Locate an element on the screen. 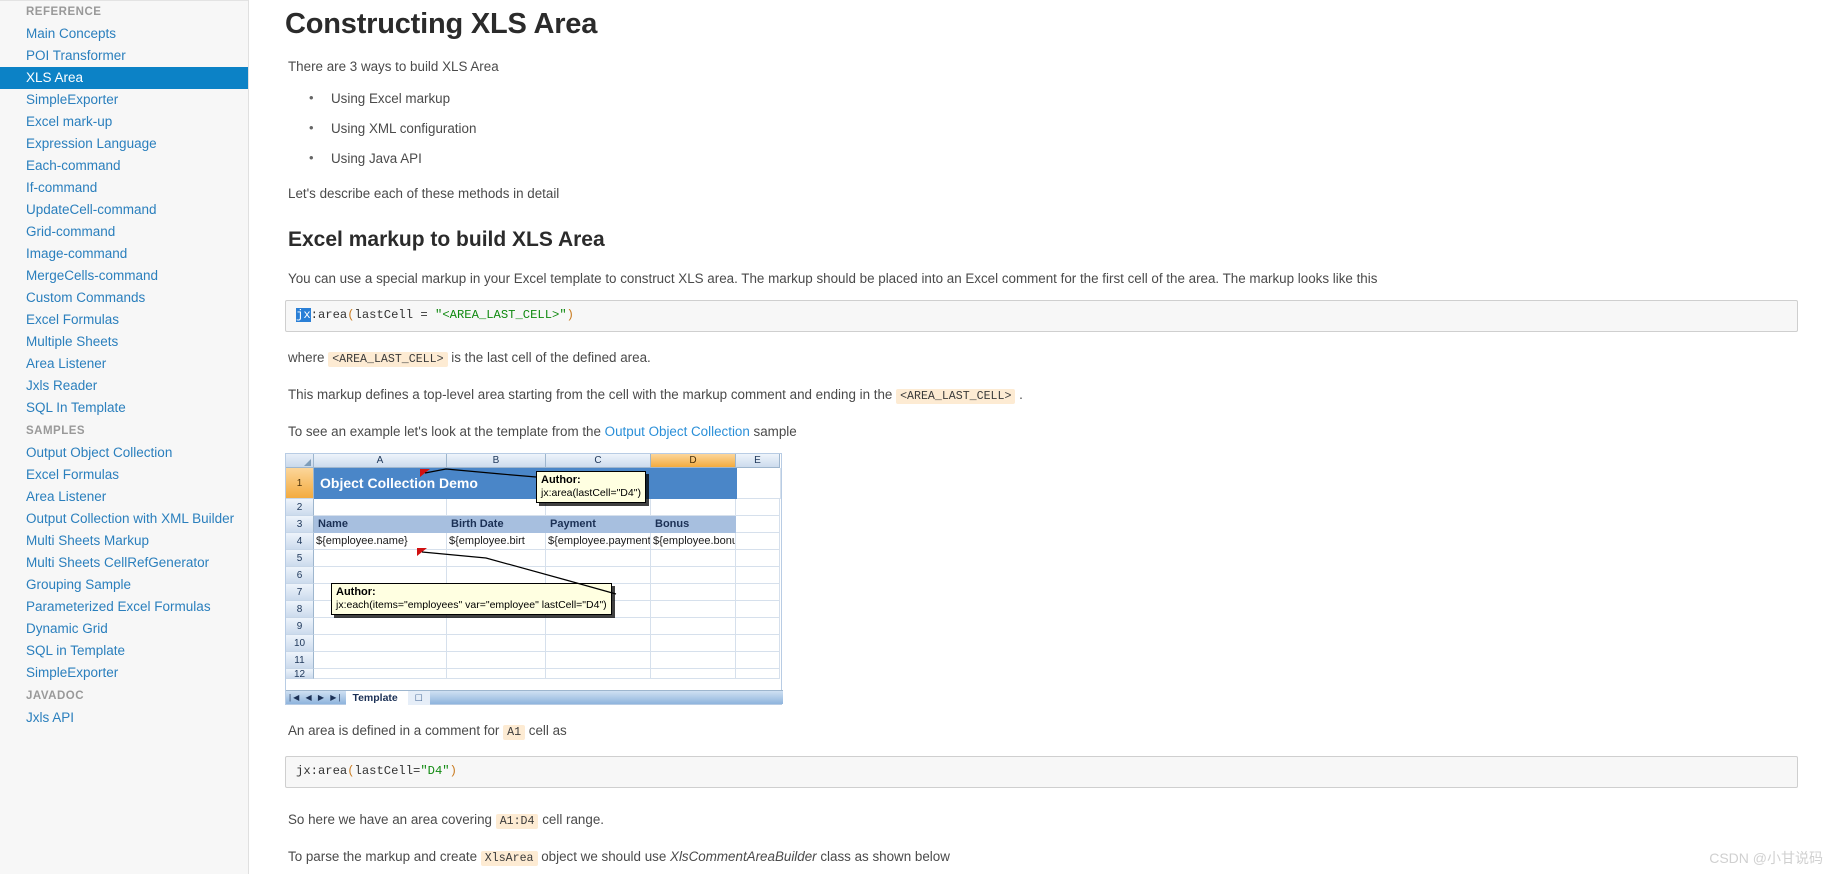 The width and height of the screenshot is (1837, 874). excel-row-header-6: 6 is located at coordinates (300, 575).